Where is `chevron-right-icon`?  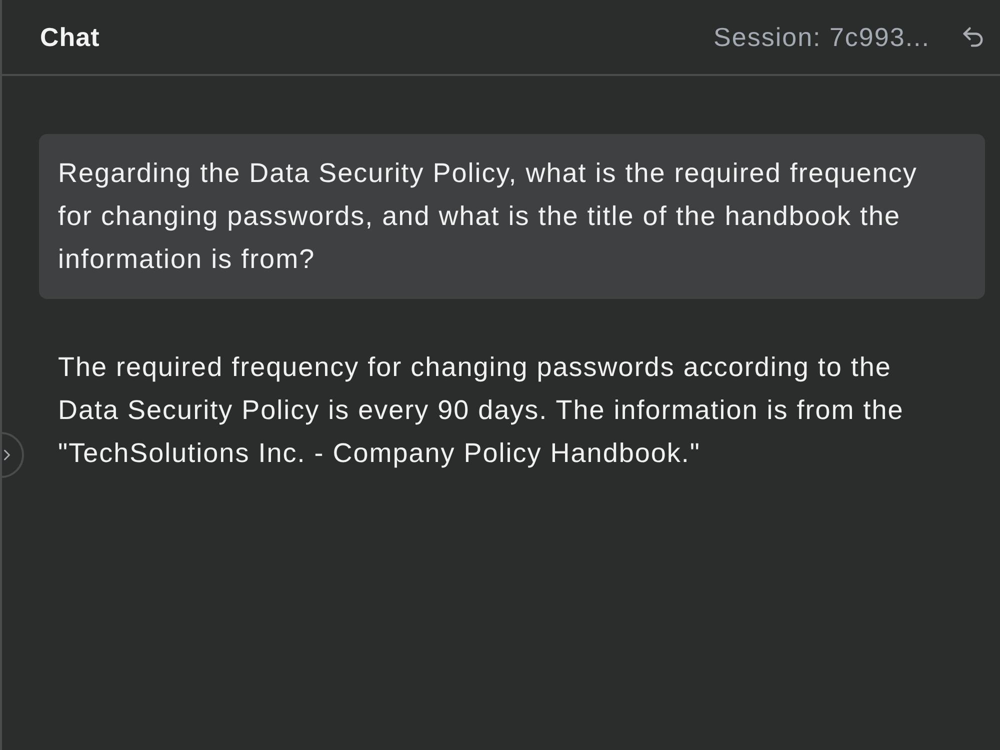 chevron-right-icon is located at coordinates (7, 455).